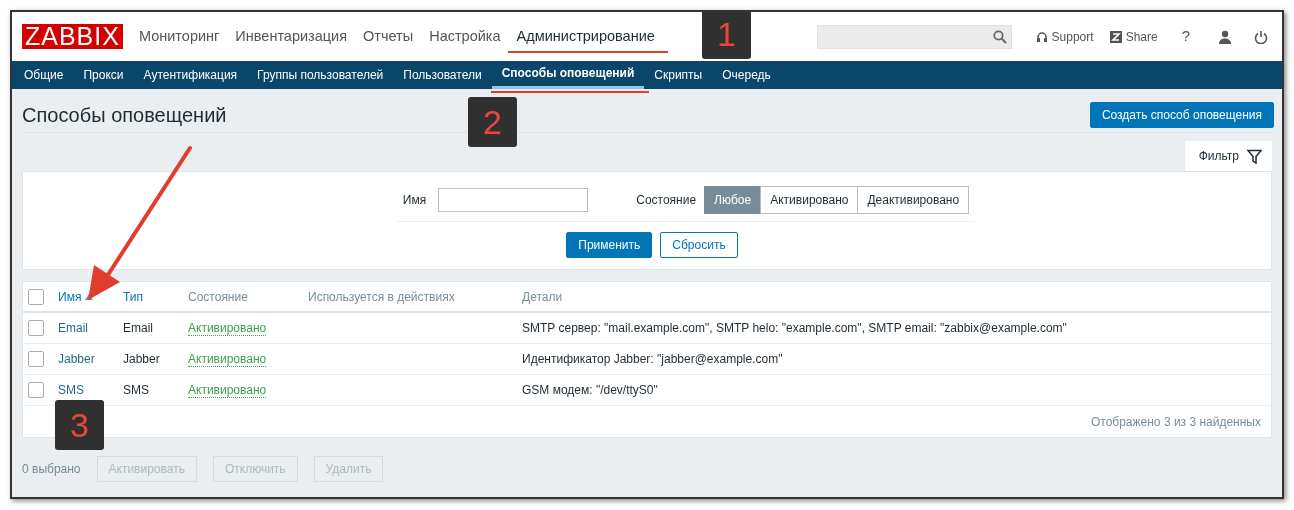 Image resolution: width=1294 pixels, height=510 pixels. Describe the element at coordinates (388, 36) in the screenshot. I see `menu-item: Отчеты` at that location.